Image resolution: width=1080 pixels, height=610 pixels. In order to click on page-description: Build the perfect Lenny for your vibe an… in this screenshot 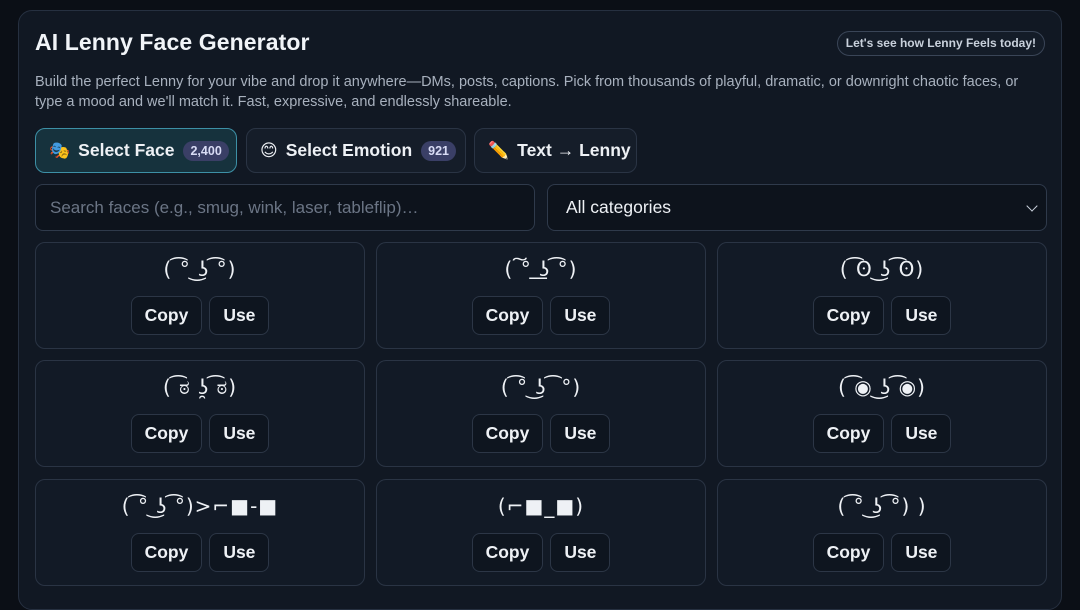, I will do `click(527, 92)`.